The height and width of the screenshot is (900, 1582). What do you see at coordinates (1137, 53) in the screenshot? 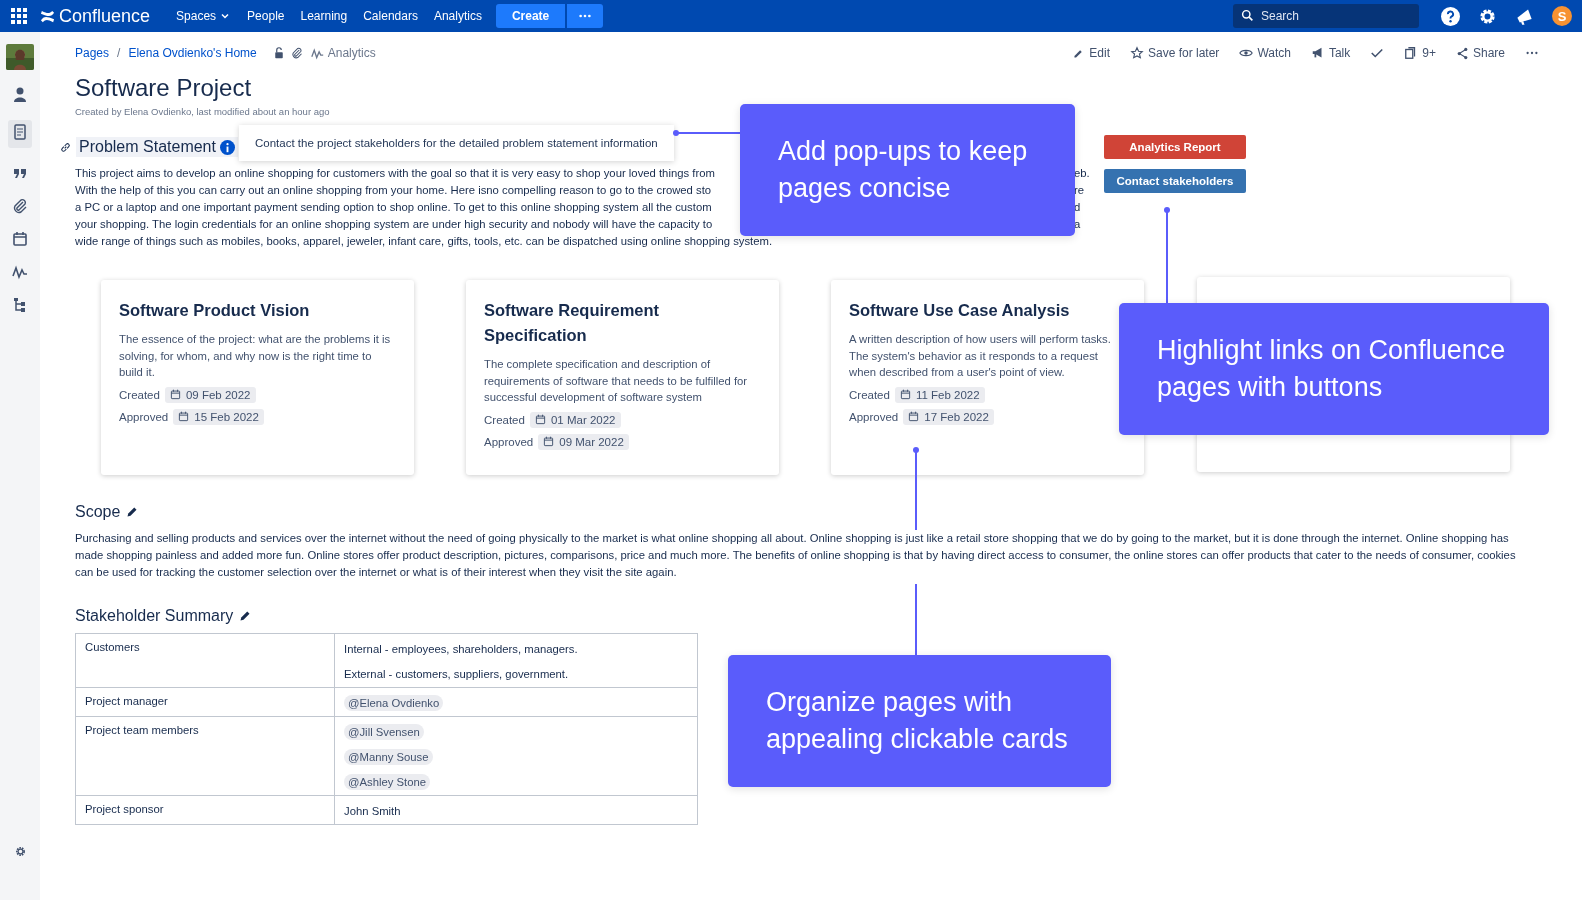
I see `star-icon` at bounding box center [1137, 53].